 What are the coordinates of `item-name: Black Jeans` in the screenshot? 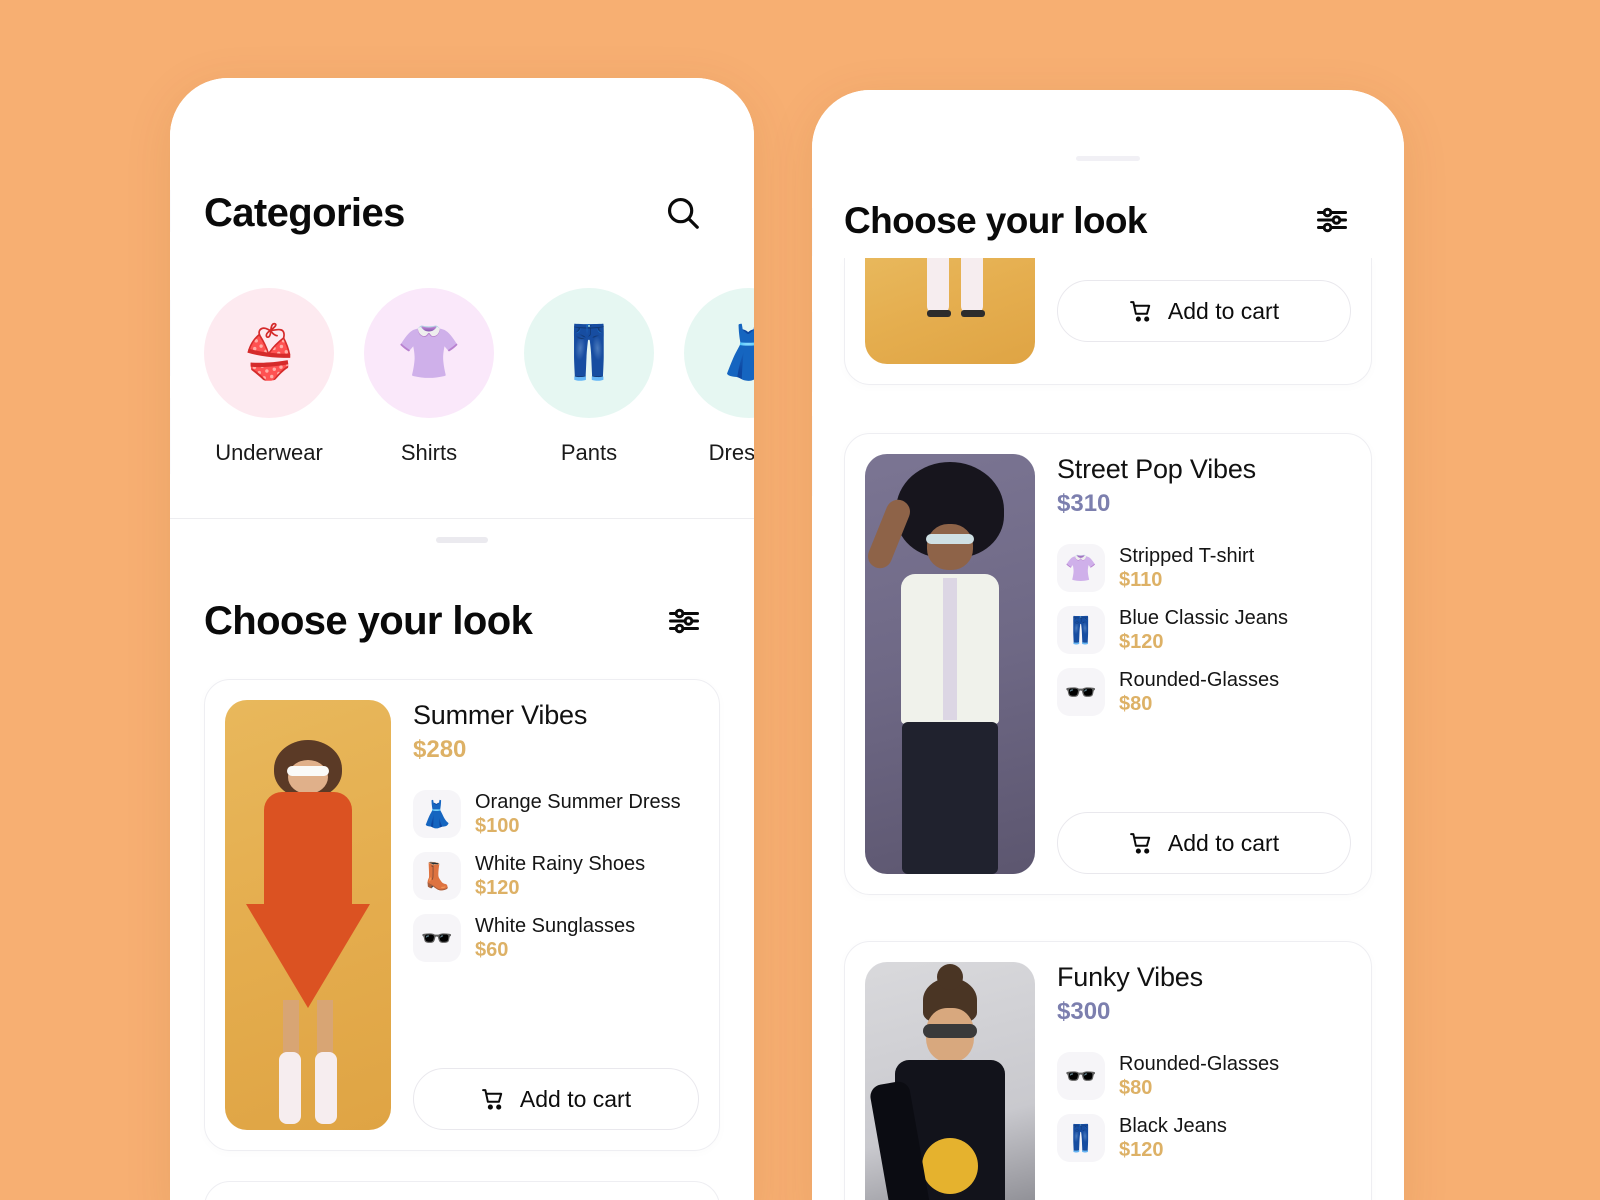 It's located at (1173, 1125).